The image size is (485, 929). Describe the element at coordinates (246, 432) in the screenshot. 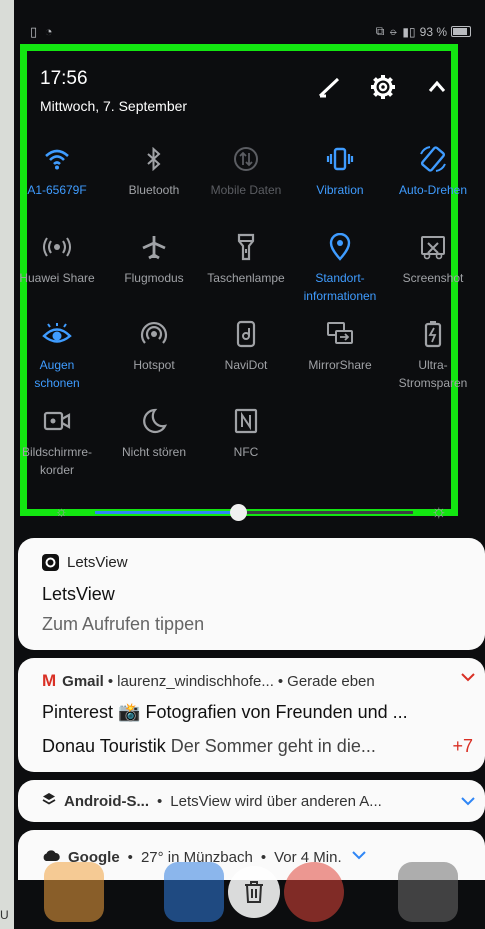

I see `tile-nfc: NFC` at that location.